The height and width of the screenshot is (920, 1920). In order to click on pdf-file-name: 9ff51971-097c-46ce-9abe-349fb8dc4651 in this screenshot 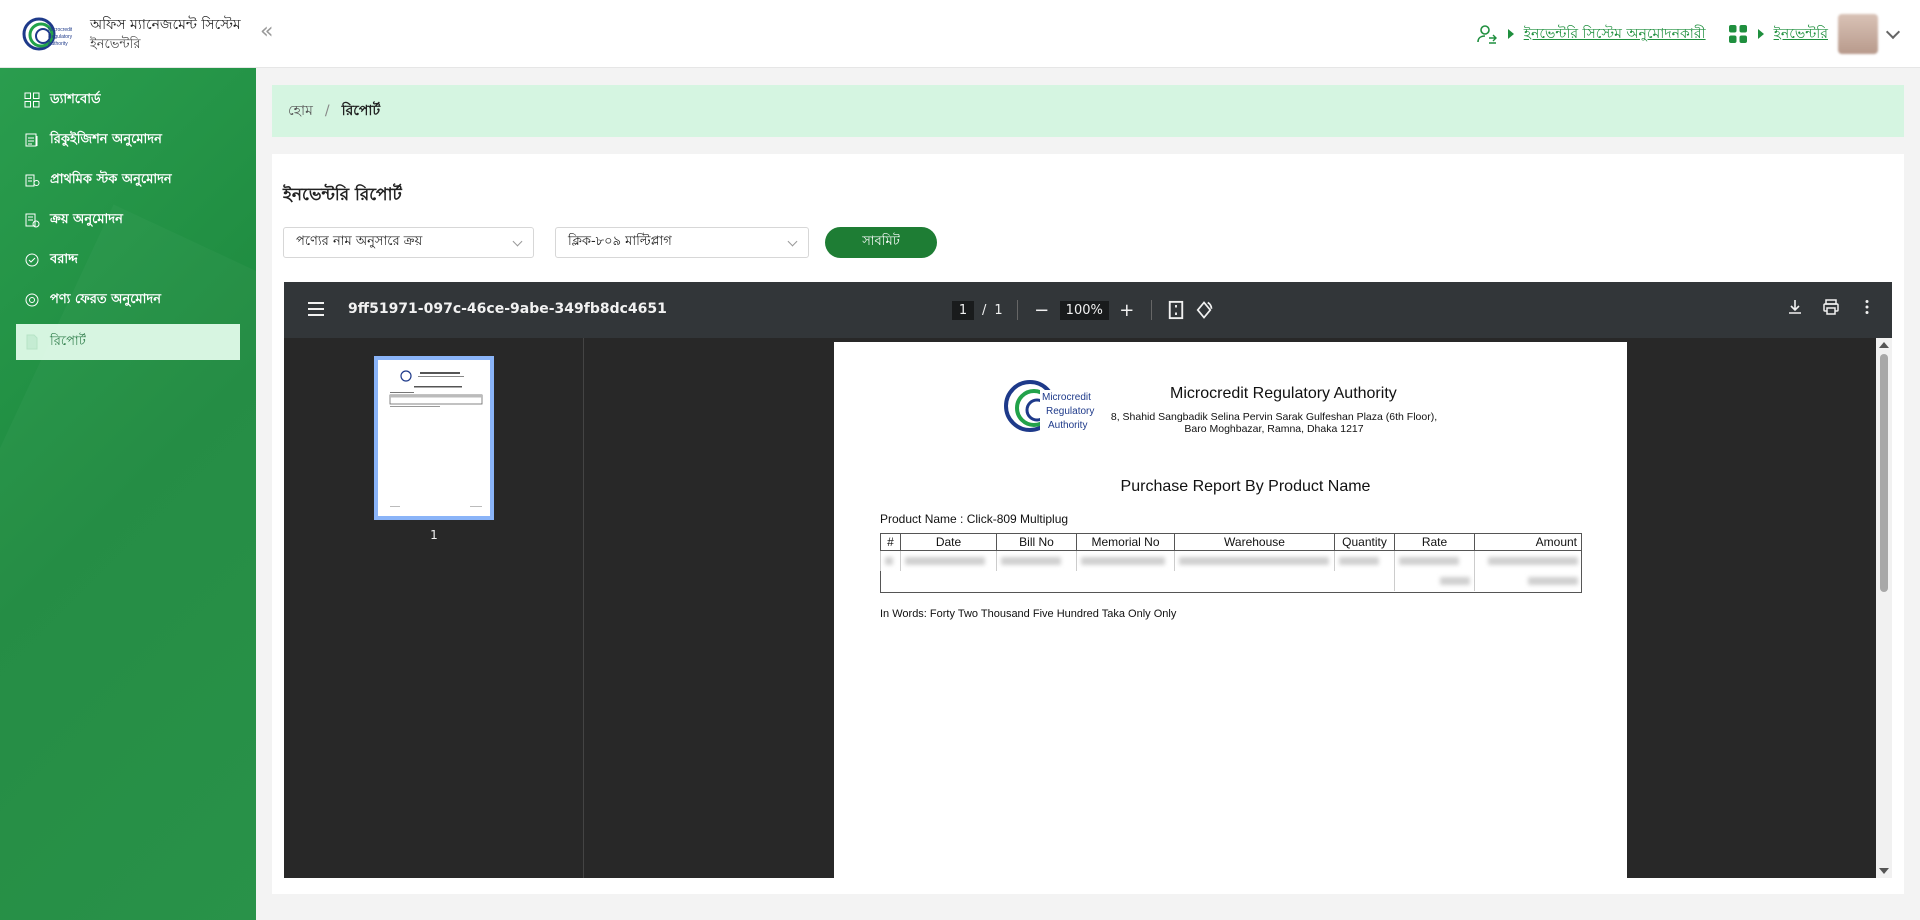, I will do `click(507, 309)`.